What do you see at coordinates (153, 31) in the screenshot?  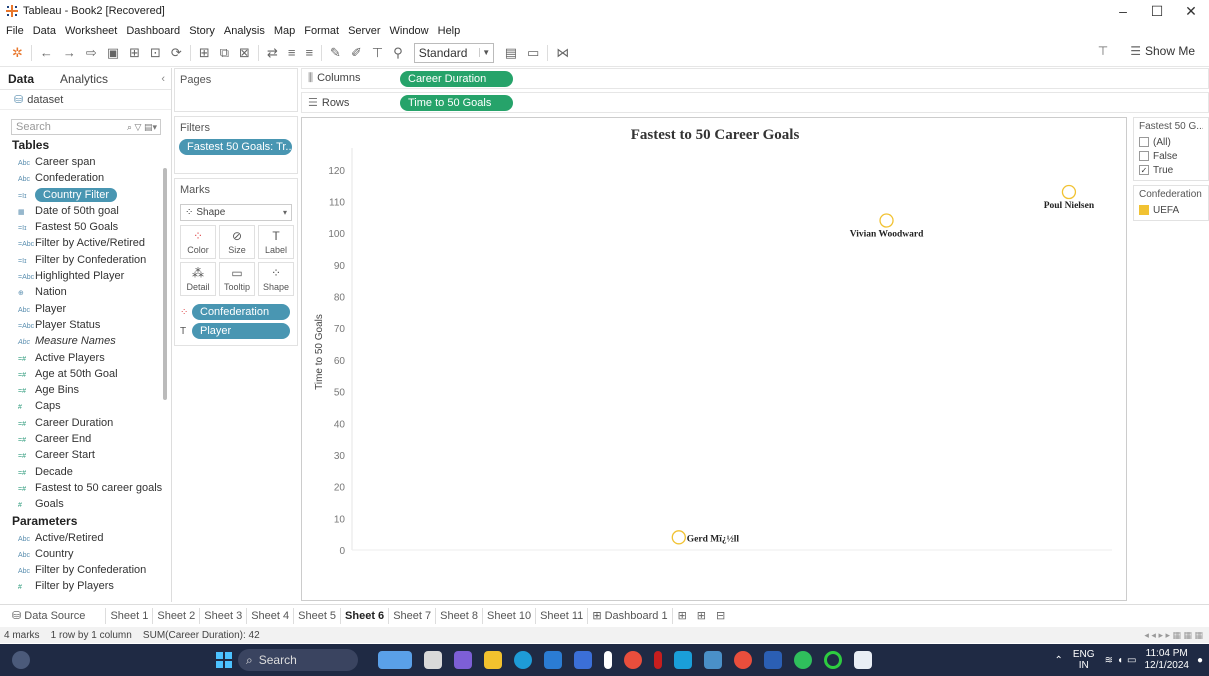 I see `menu-dashboard: Dashboard` at bounding box center [153, 31].